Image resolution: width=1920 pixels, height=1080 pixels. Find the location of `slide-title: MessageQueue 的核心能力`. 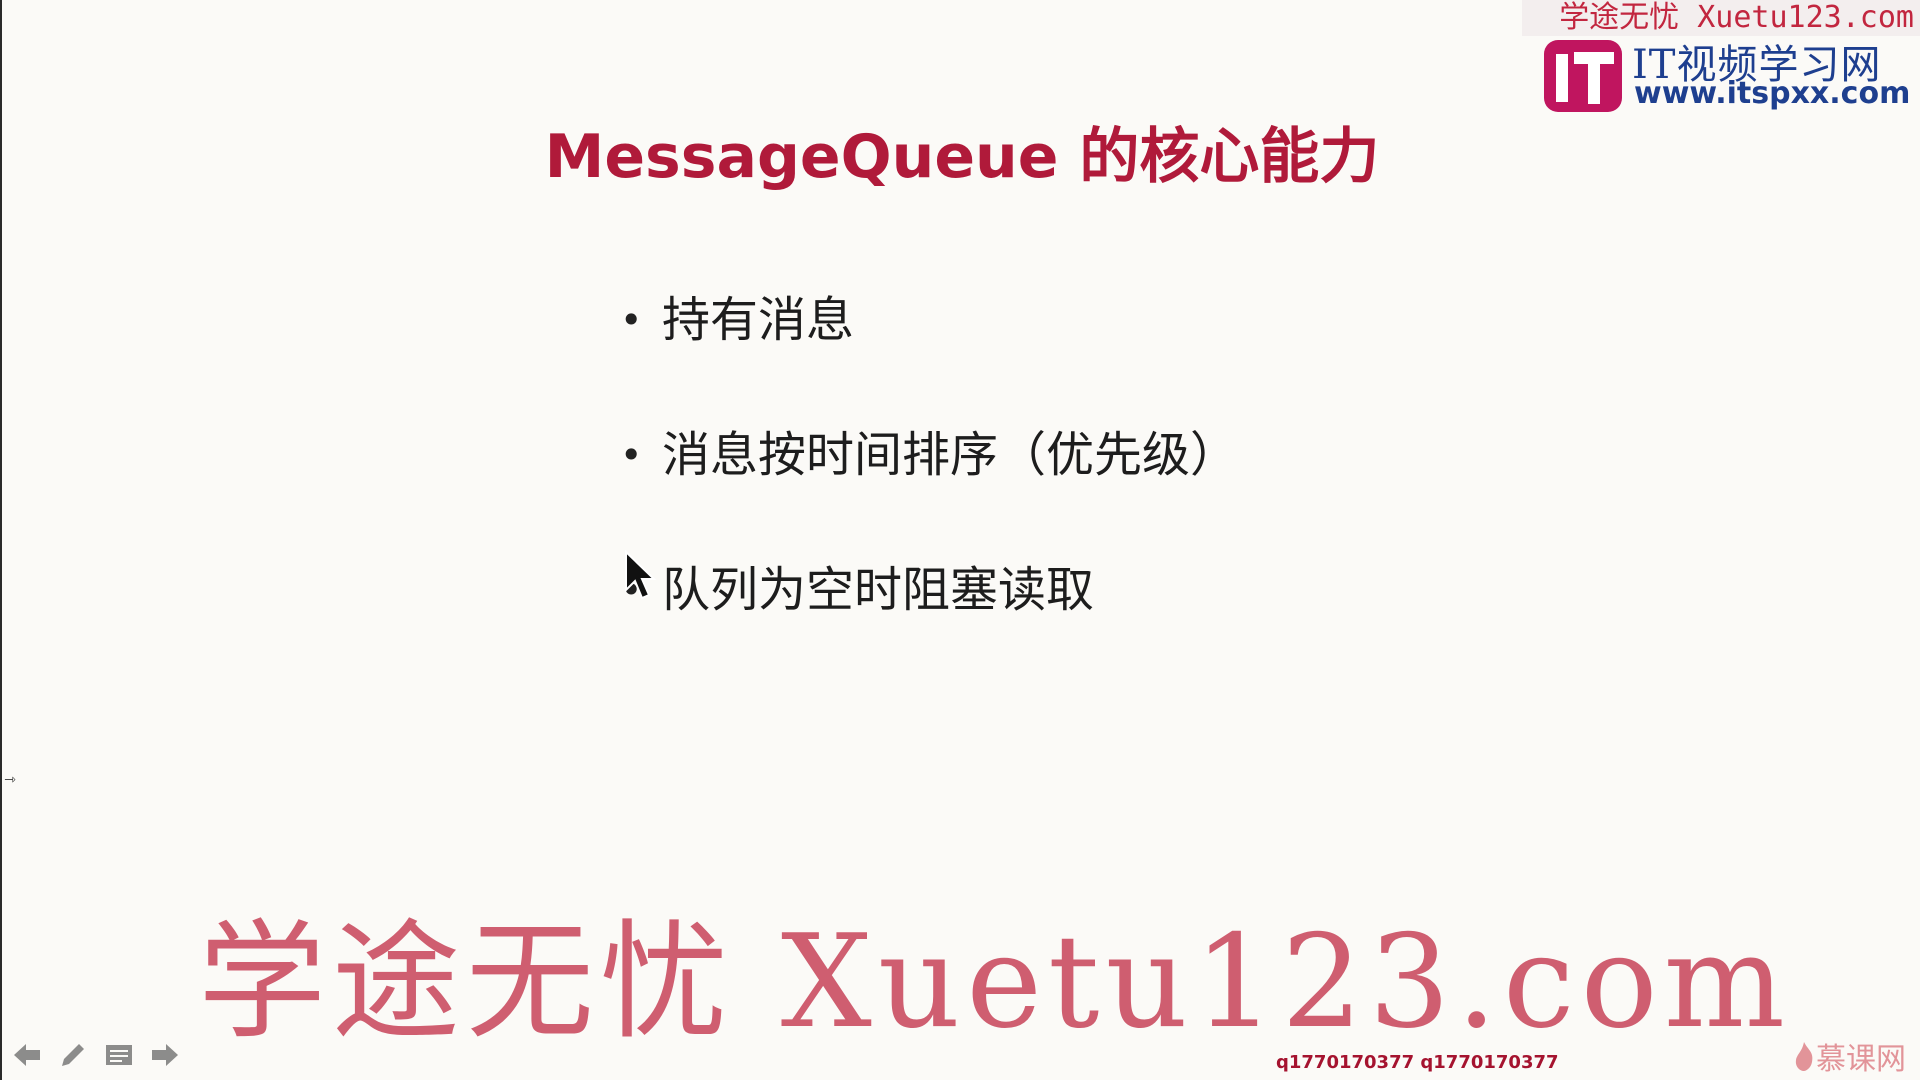

slide-title: MessageQueue 的核心能力 is located at coordinates (962, 157).